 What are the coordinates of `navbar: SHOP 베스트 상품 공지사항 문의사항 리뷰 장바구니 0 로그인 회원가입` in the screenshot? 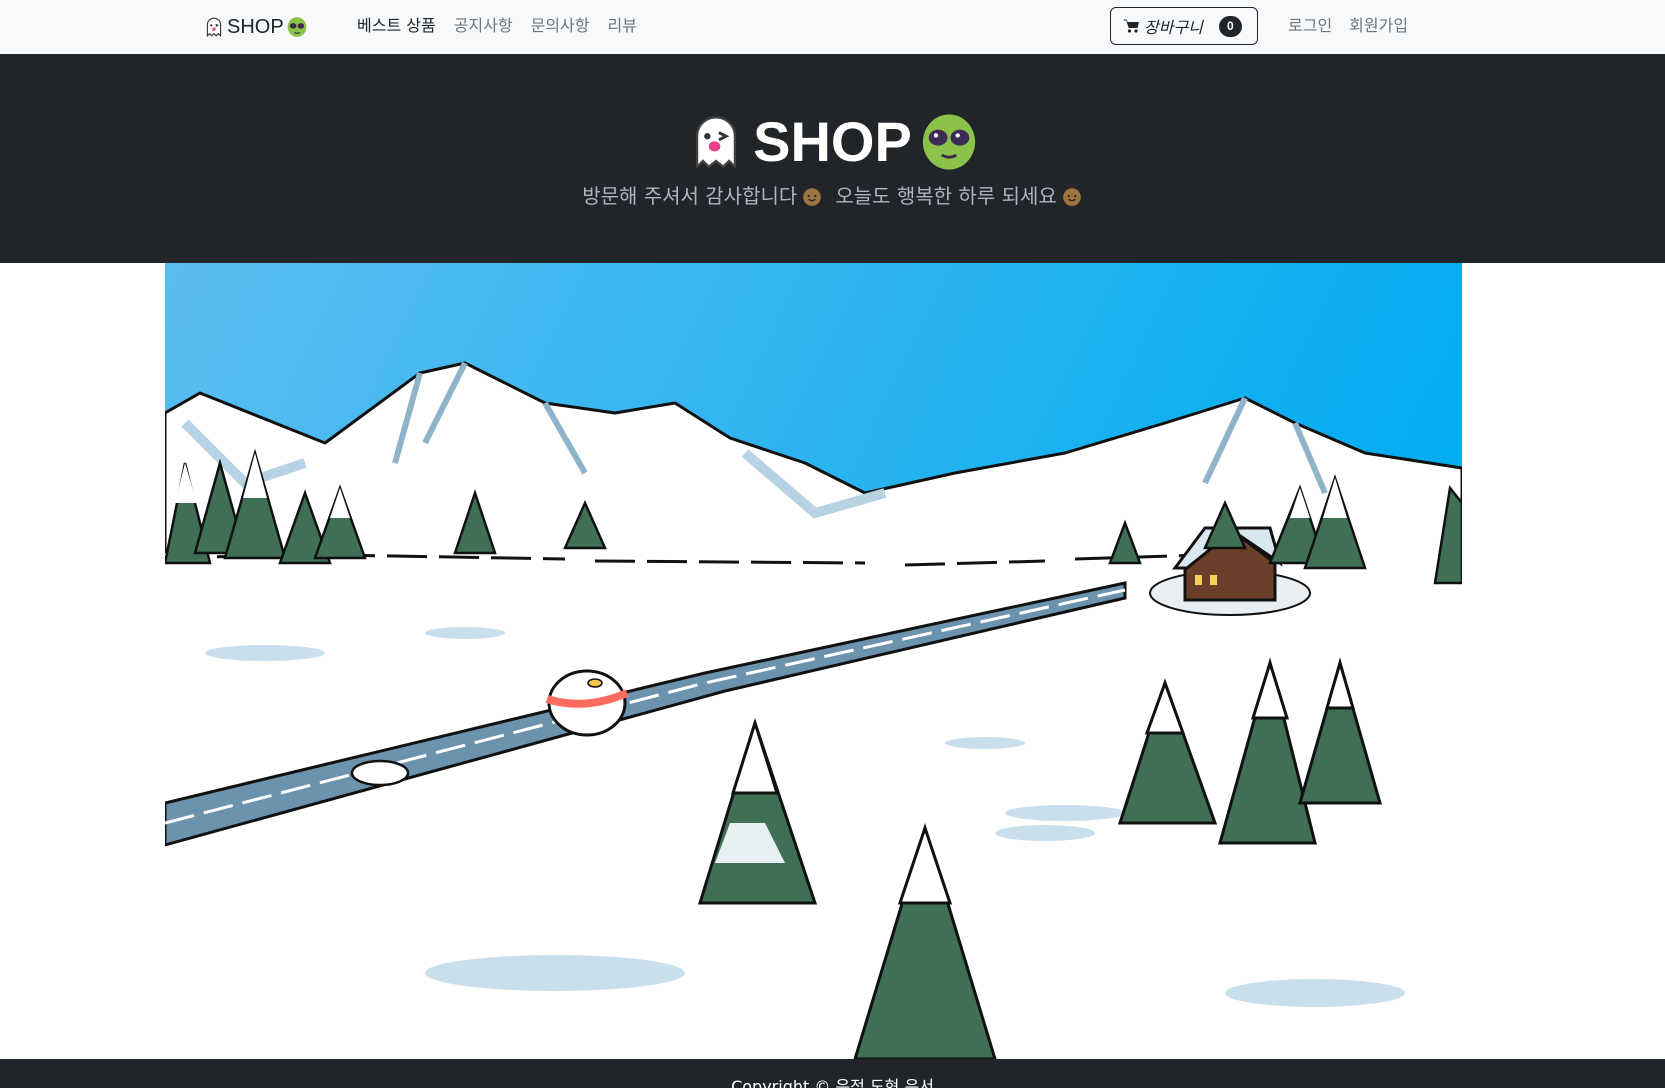 It's located at (832, 27).